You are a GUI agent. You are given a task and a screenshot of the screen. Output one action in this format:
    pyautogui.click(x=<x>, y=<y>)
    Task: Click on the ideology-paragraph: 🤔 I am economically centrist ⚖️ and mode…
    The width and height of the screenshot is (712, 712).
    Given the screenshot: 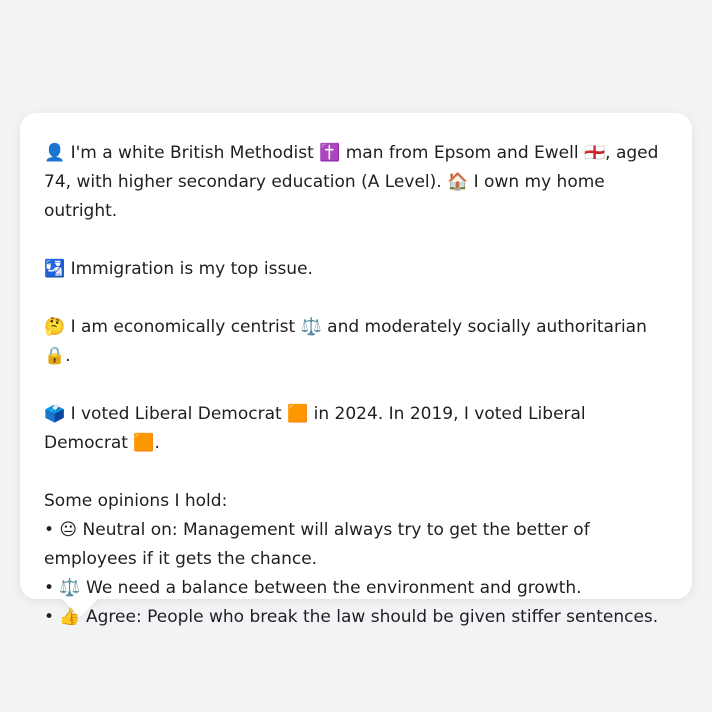 What is the action you would take?
    pyautogui.click(x=345, y=341)
    